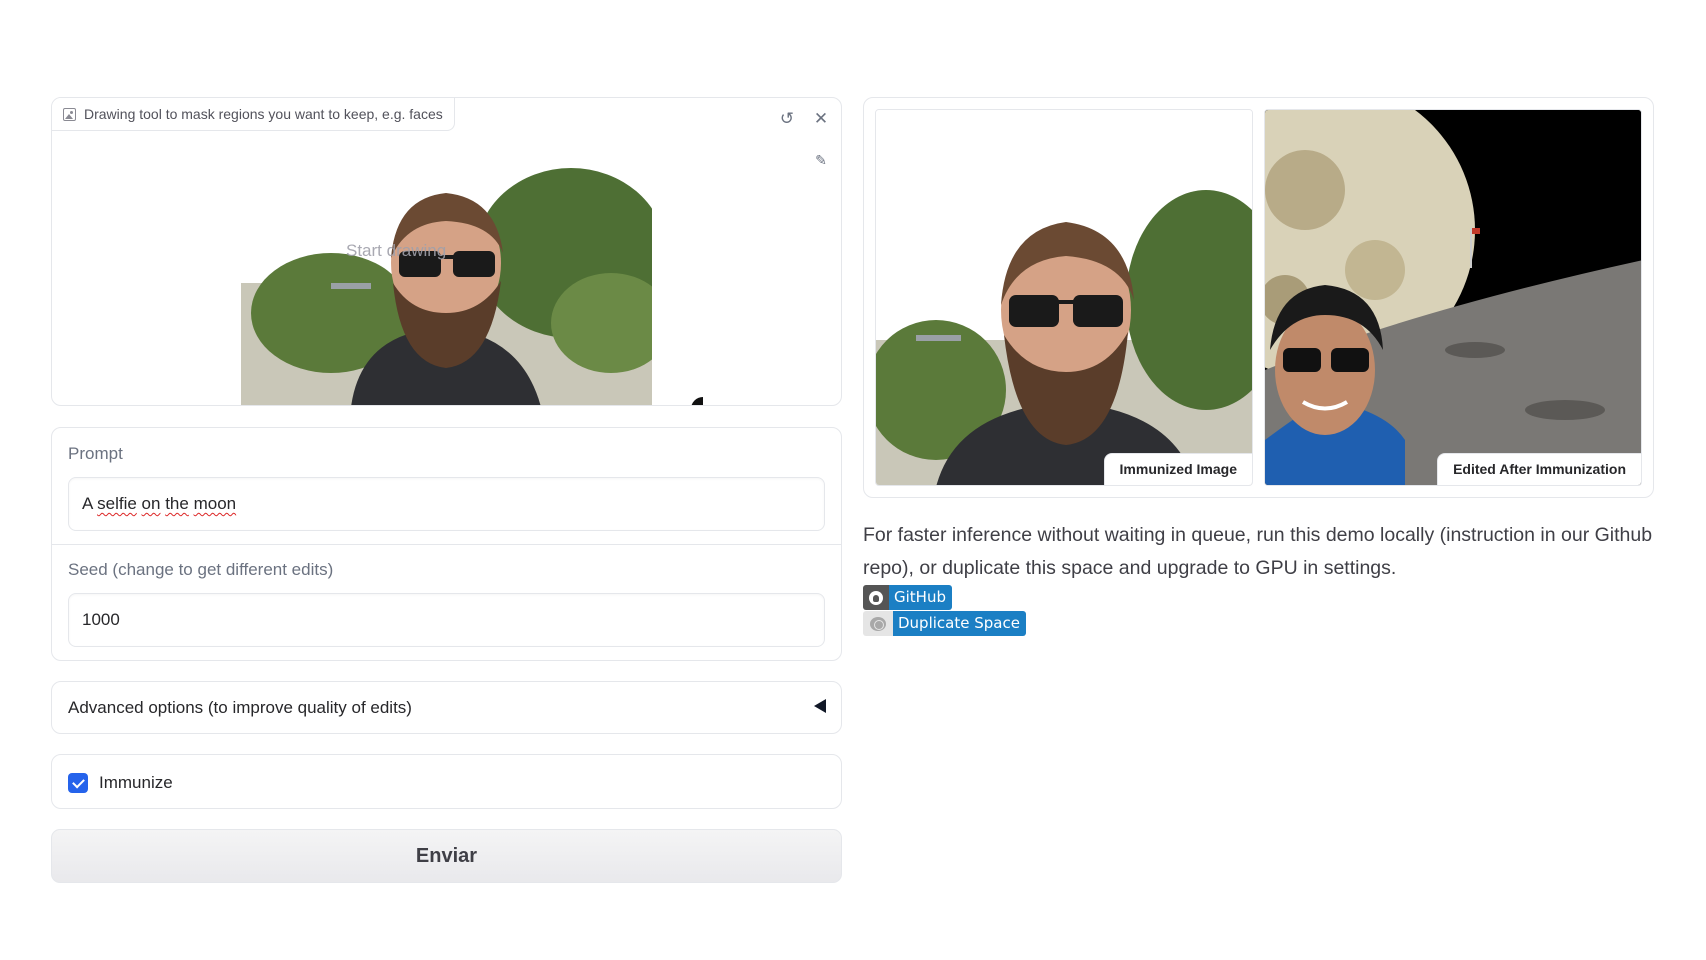  I want to click on immunized-photo, so click(1064, 297).